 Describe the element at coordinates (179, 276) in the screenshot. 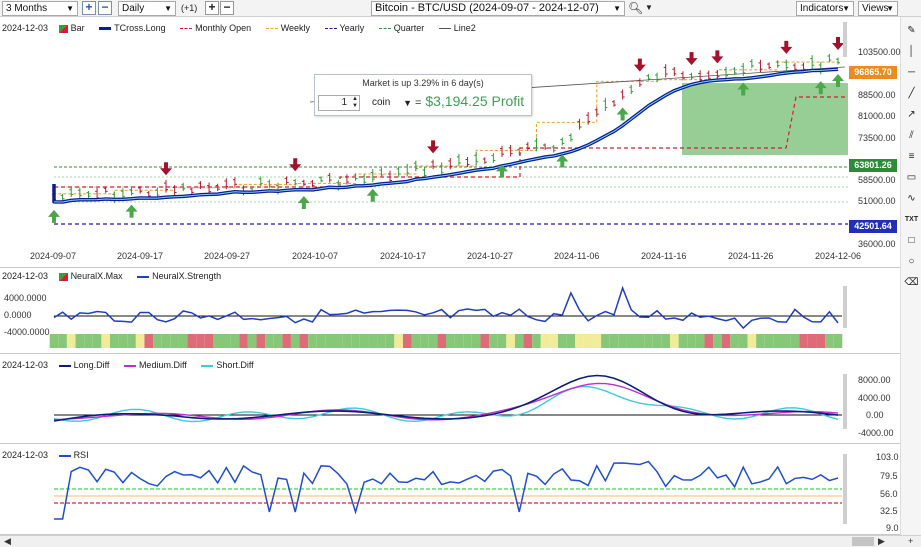

I see `legend-item-neuralx-strength: NeuralX.Strength` at that location.